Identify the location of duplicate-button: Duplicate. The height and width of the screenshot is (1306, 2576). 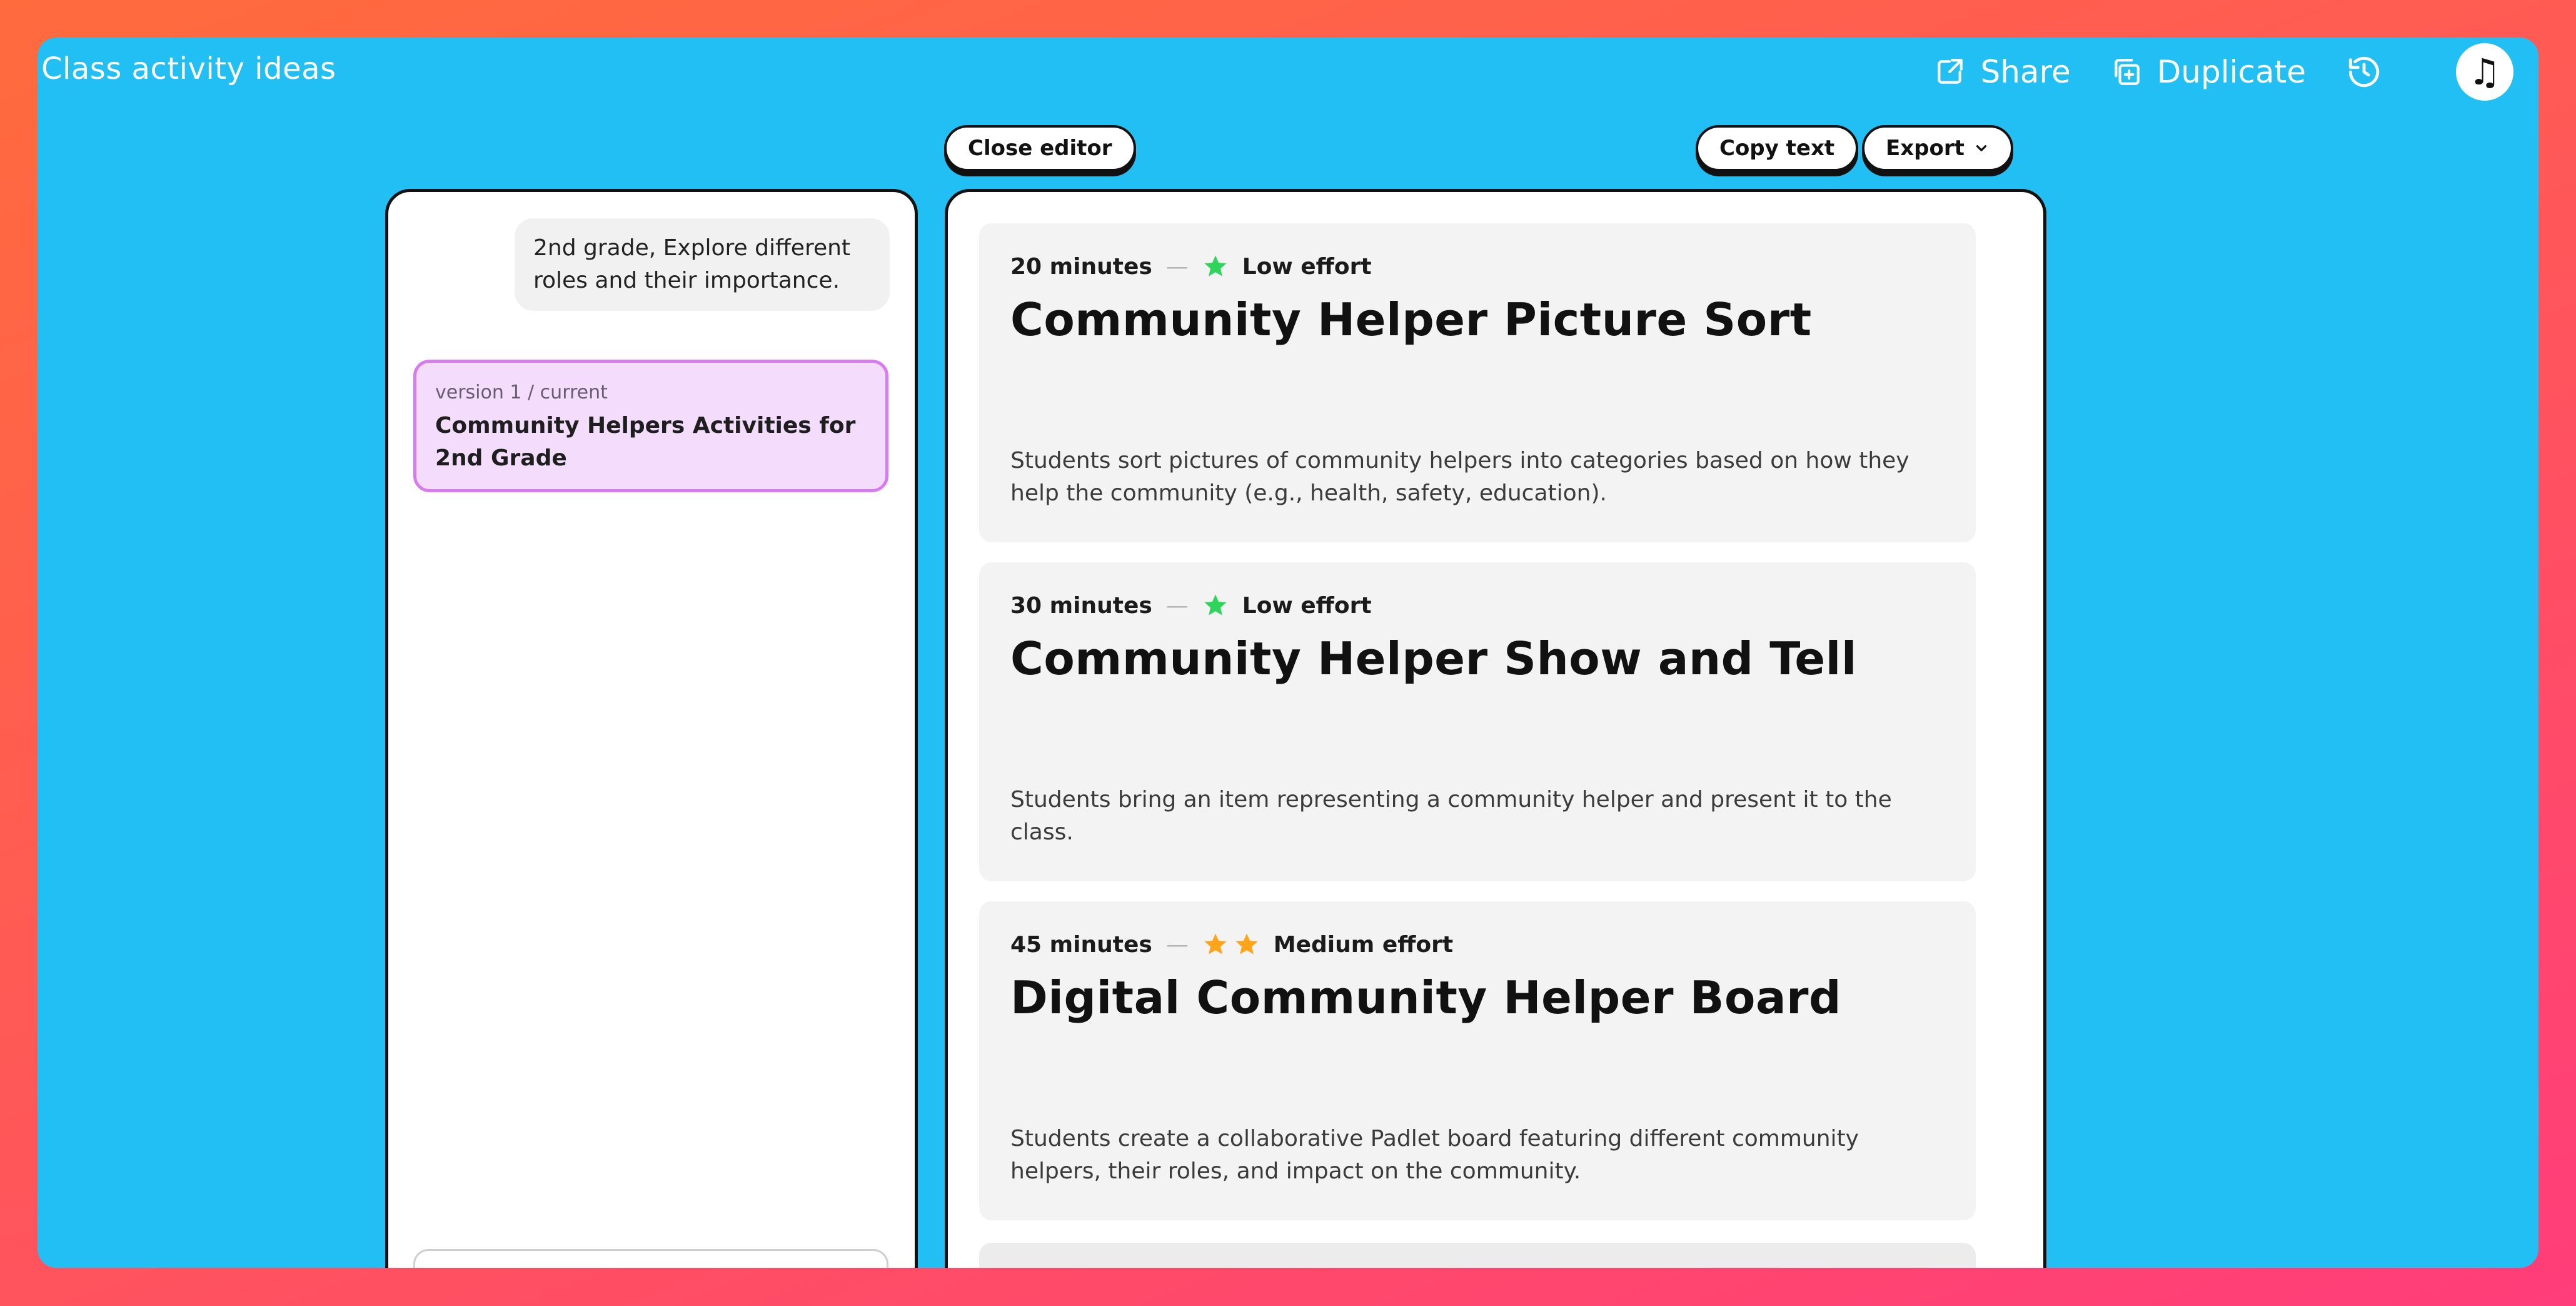
(2208, 72).